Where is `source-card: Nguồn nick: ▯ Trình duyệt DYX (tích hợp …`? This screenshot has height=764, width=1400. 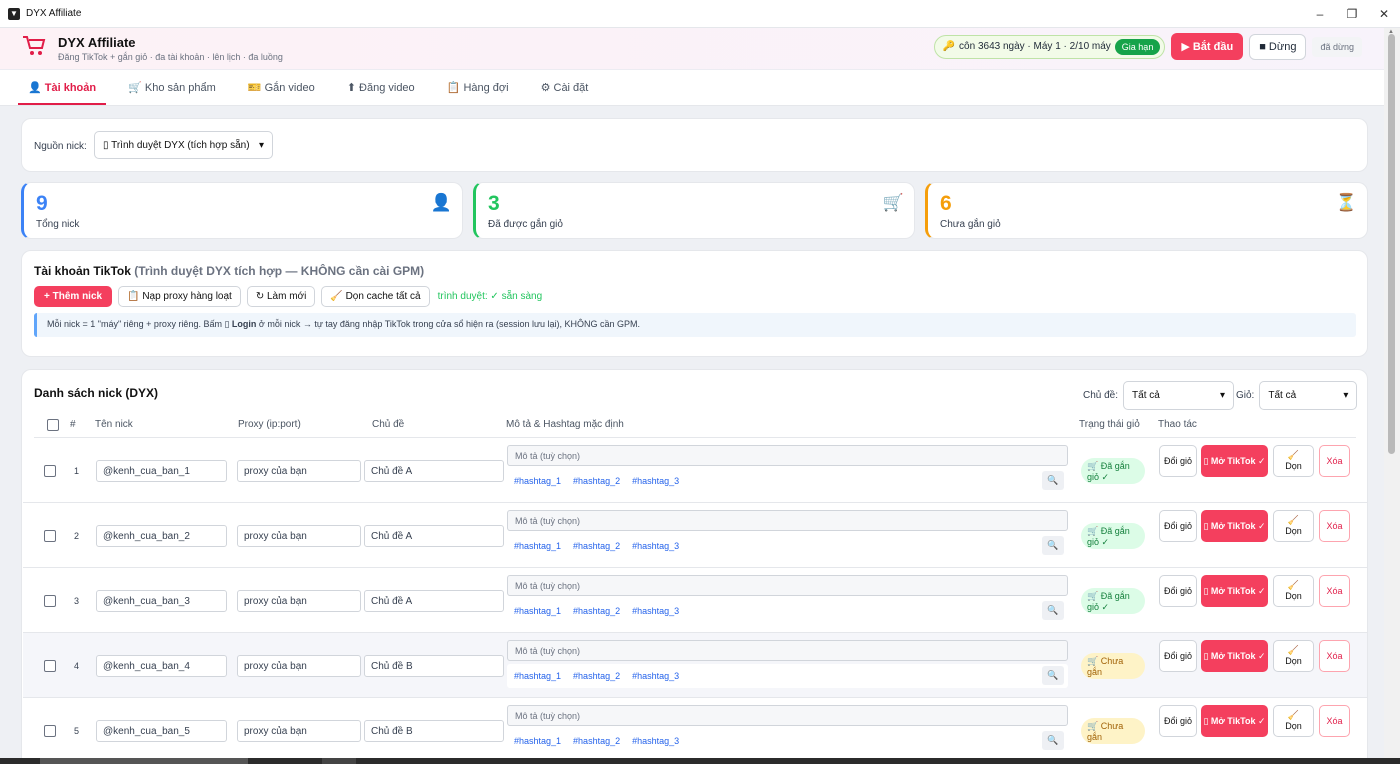
source-card: Nguồn nick: ▯ Trình duyệt DYX (tích hợp … is located at coordinates (694, 145).